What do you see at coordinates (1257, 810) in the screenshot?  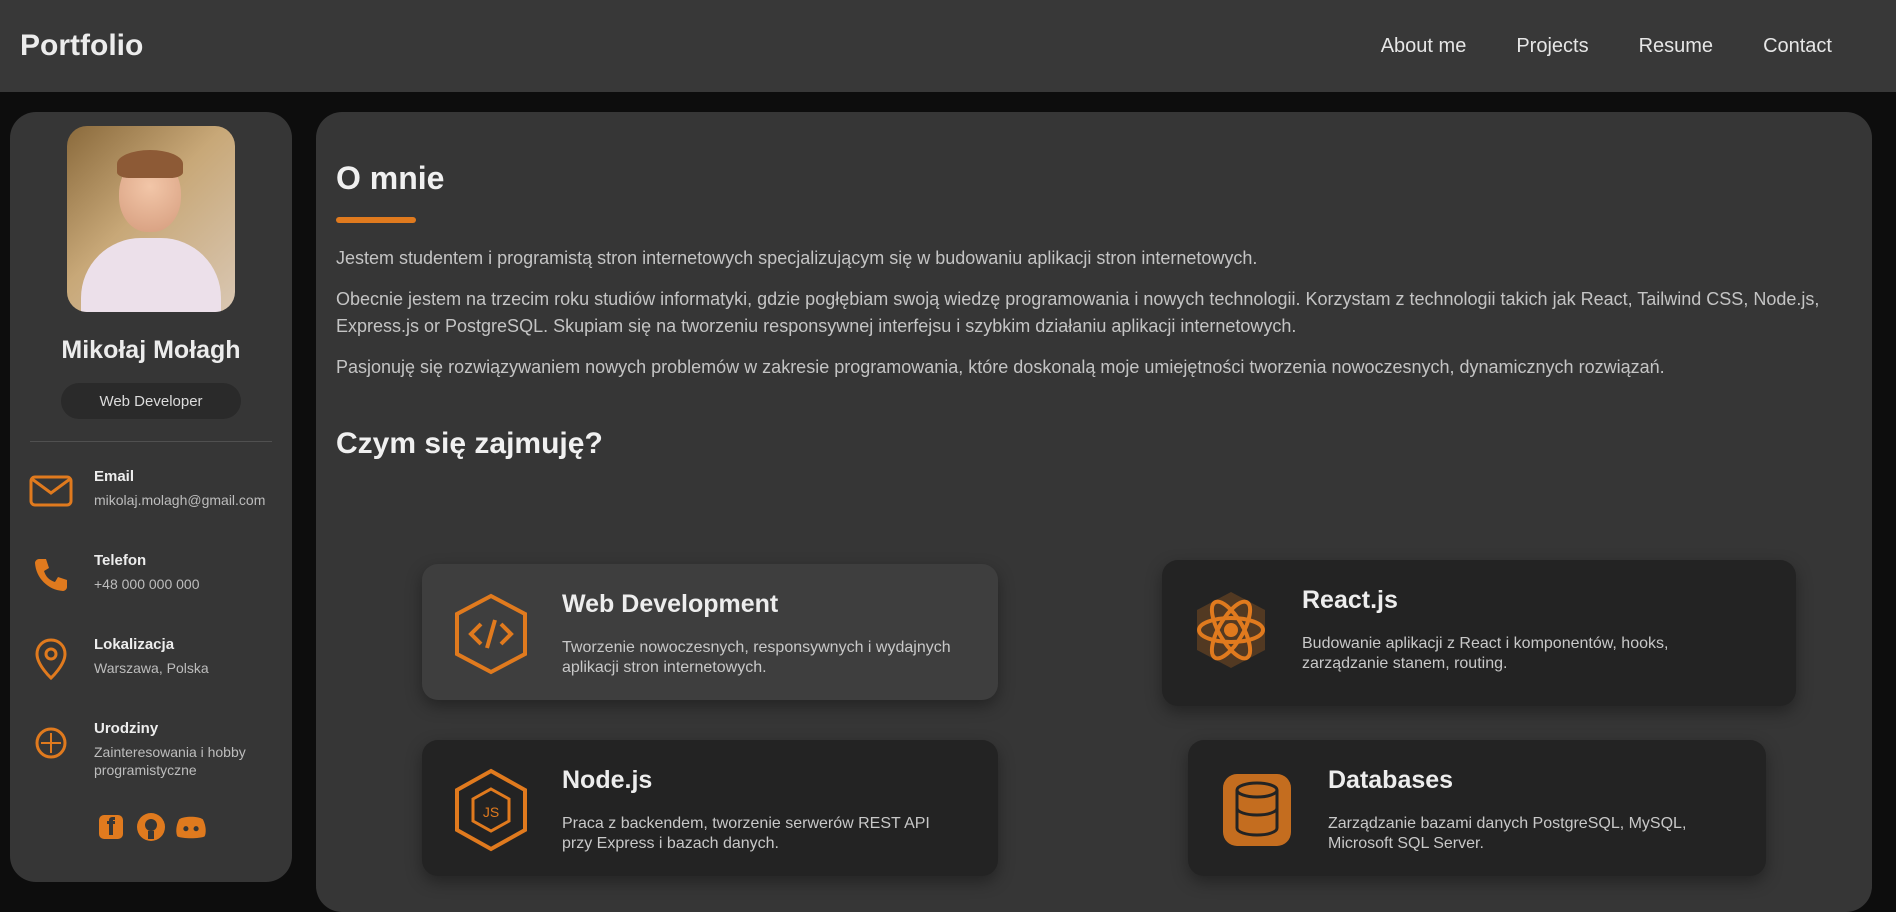 I see `database-icon` at bounding box center [1257, 810].